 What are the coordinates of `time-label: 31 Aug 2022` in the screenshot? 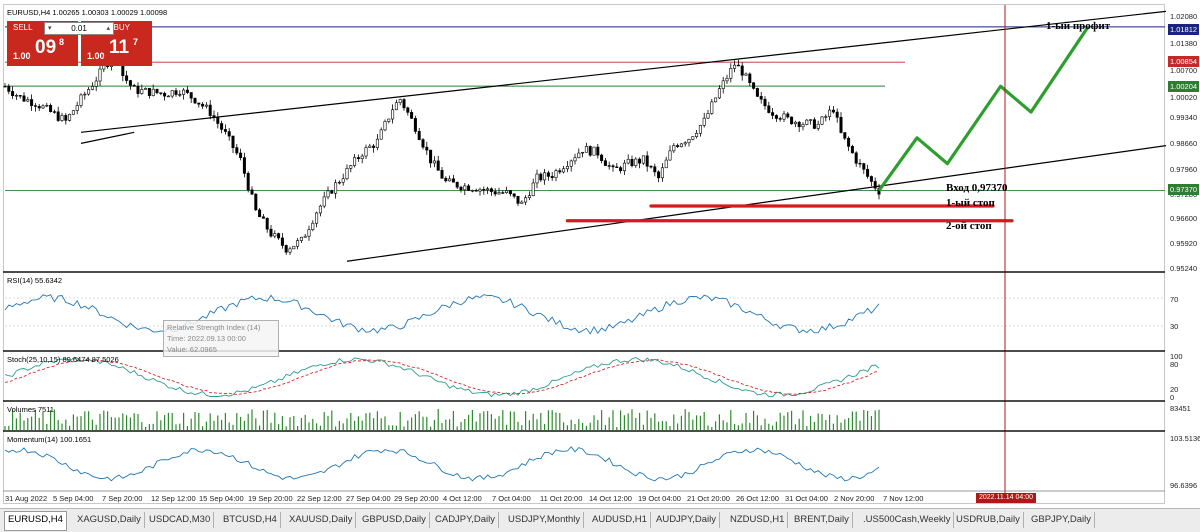 It's located at (26, 498).